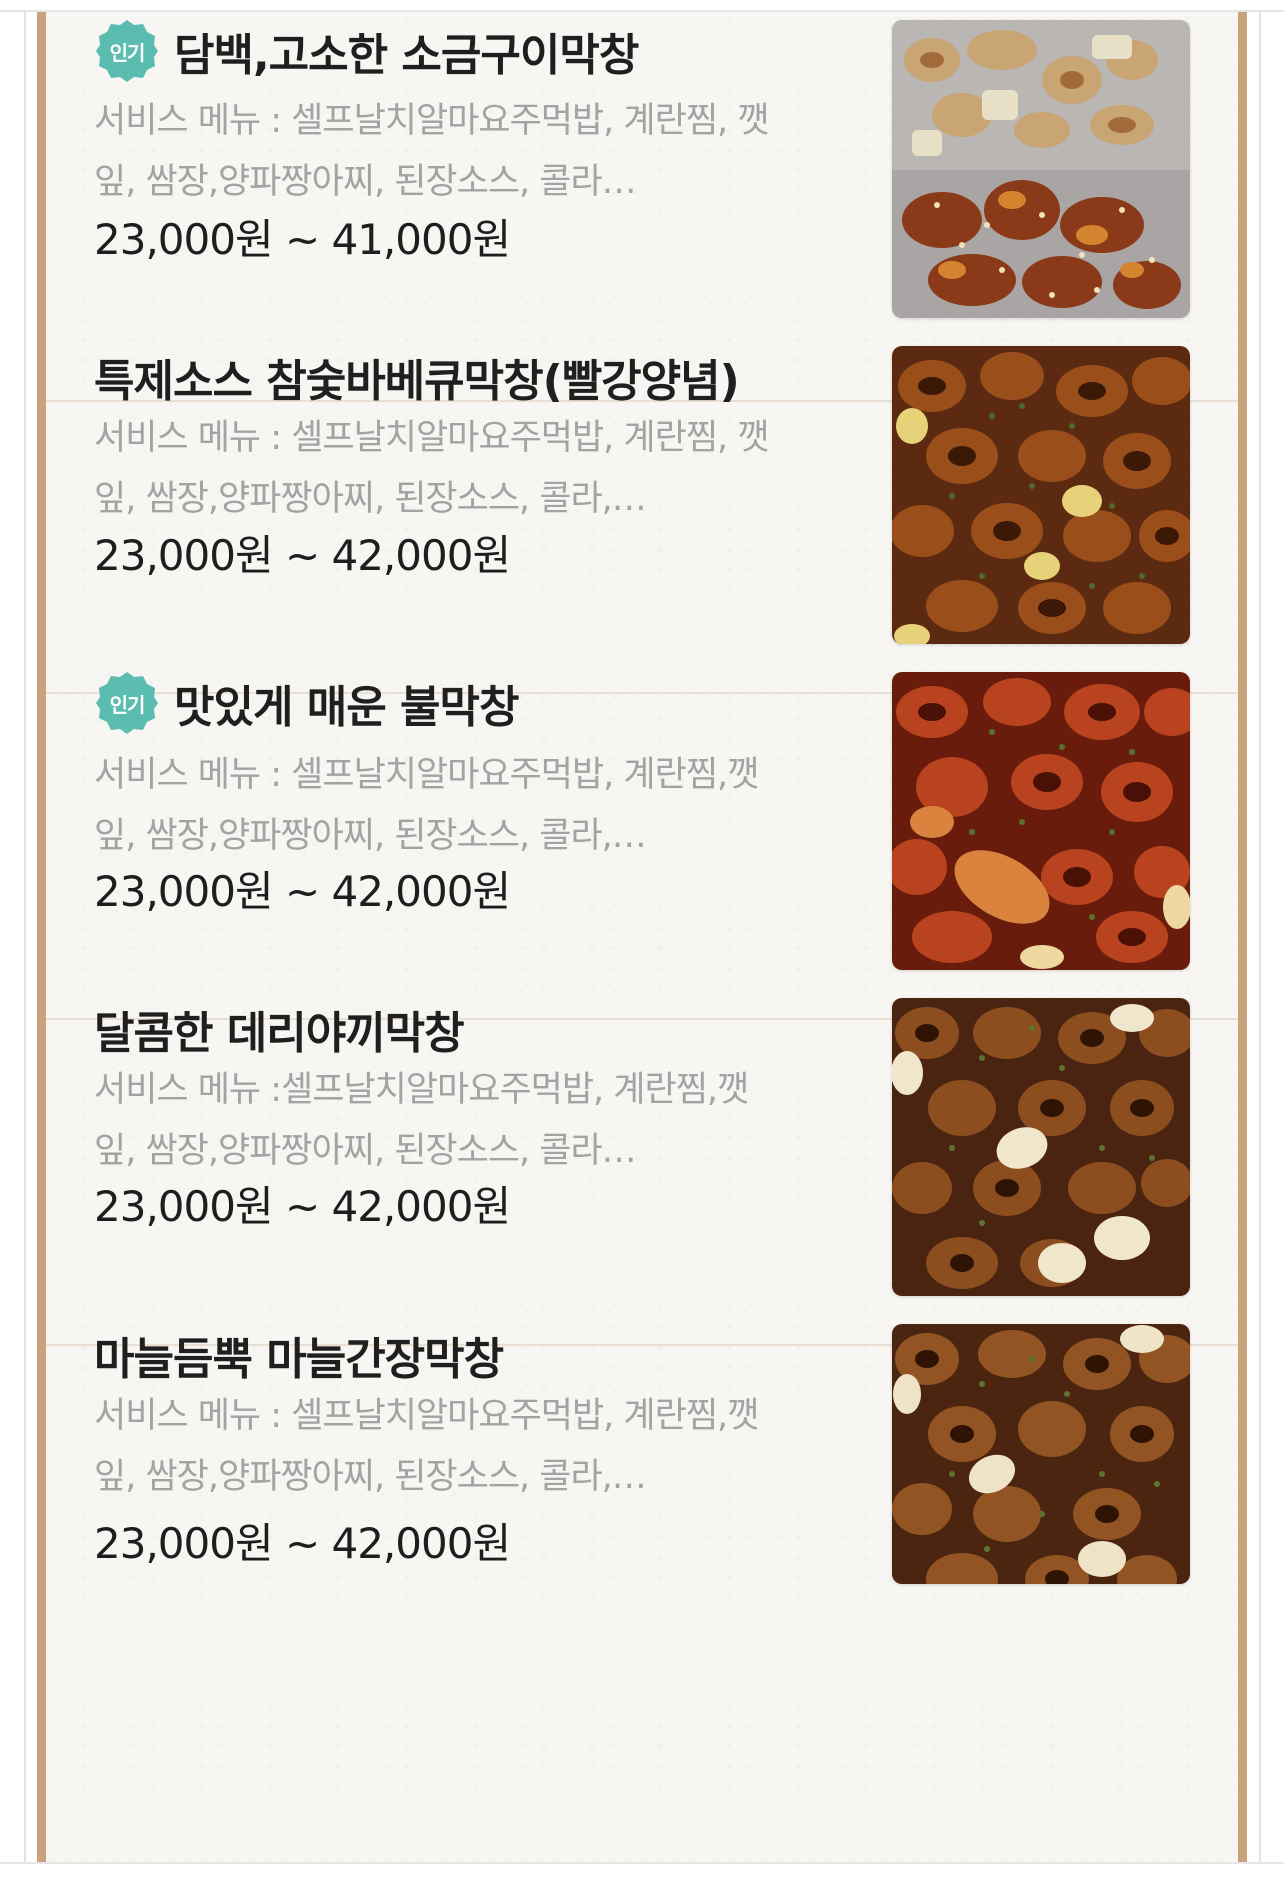 The width and height of the screenshot is (1284, 1877). I want to click on menu-item-title: 인기 맛있게 매운 불막창, so click(306, 703).